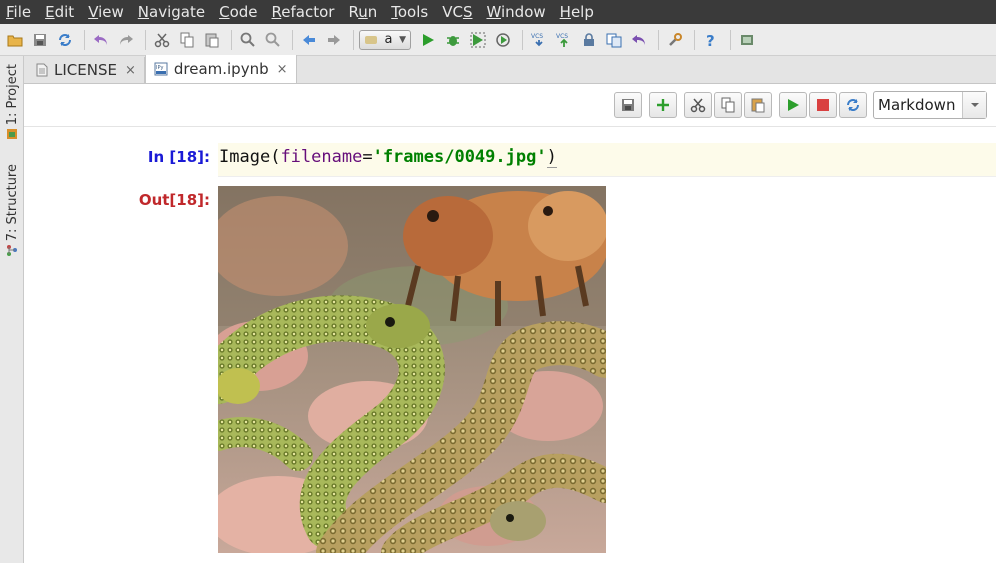  Describe the element at coordinates (245, 157) in the screenshot. I see `code-function: Image` at that location.